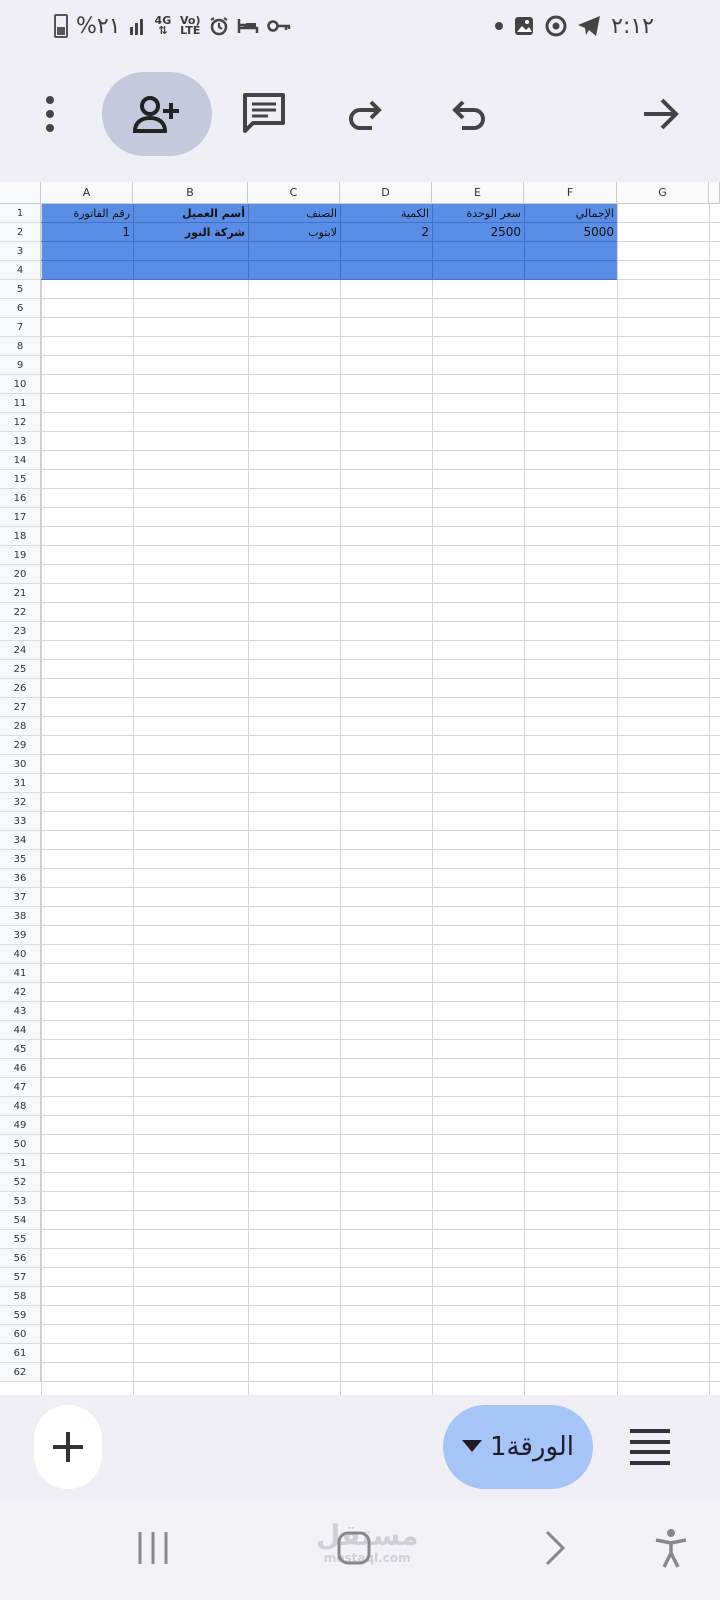 The width and height of the screenshot is (720, 1600). I want to click on undo-button, so click(468, 114).